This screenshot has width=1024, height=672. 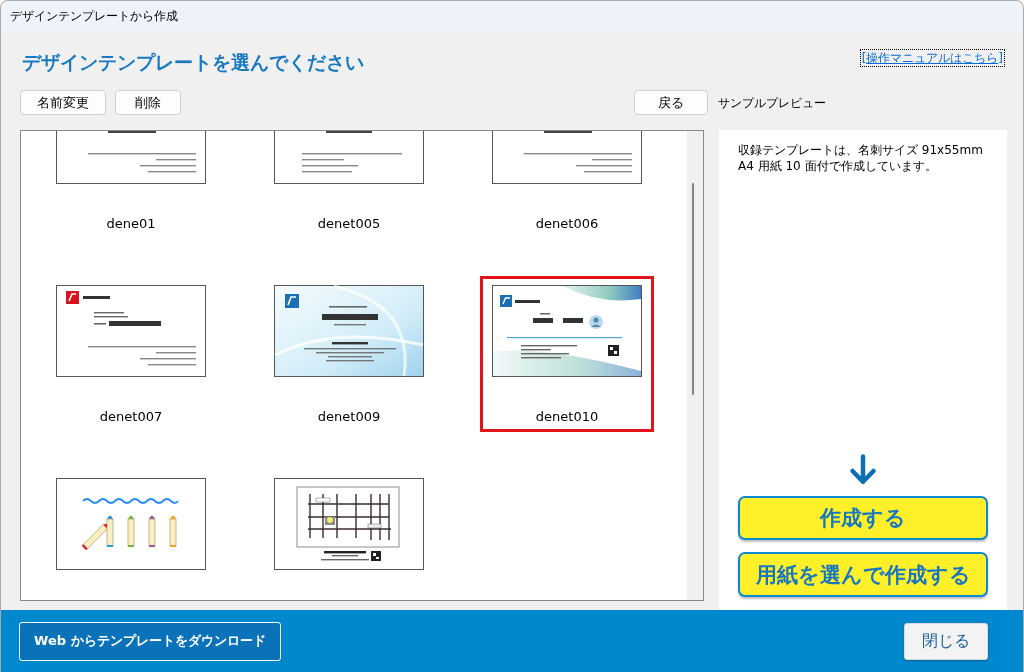 What do you see at coordinates (150, 641) in the screenshot?
I see `download-button: Web からテンプレートをダウンロード` at bounding box center [150, 641].